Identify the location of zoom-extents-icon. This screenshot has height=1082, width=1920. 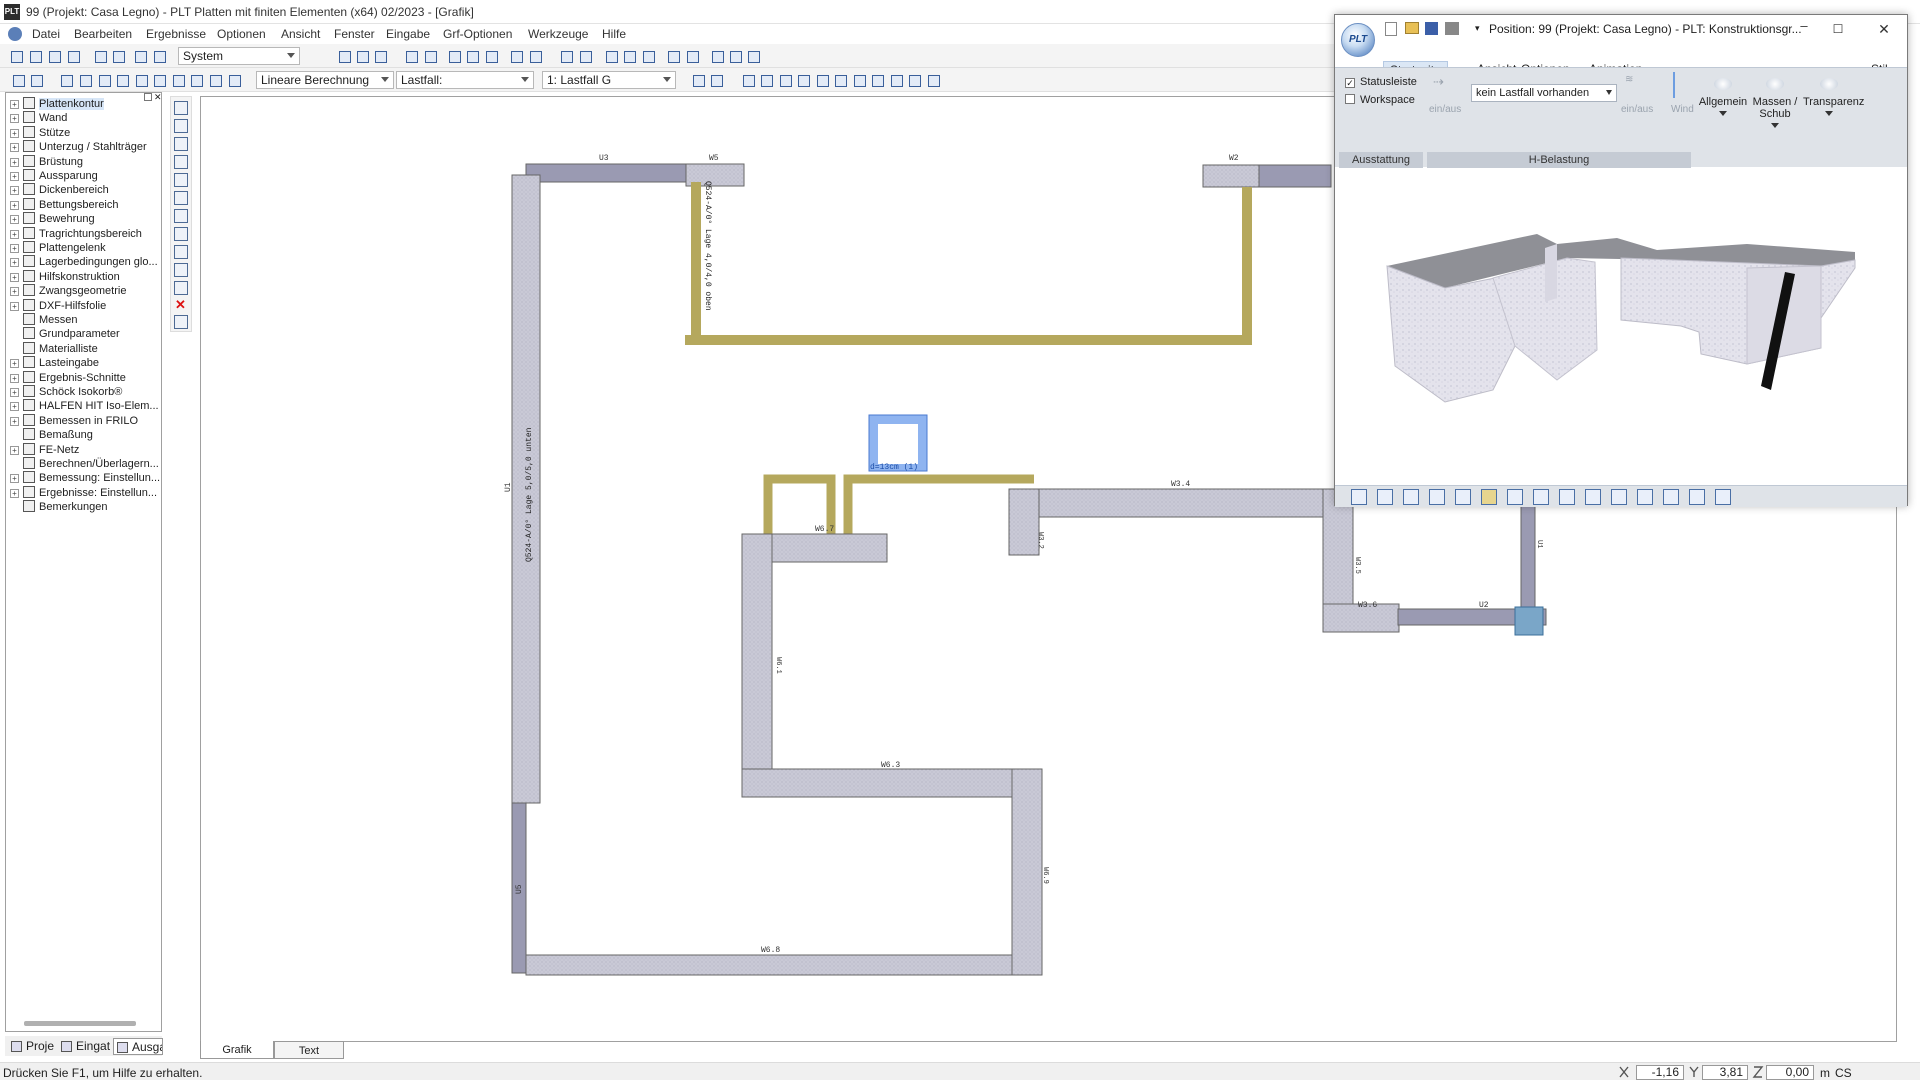
(430, 56).